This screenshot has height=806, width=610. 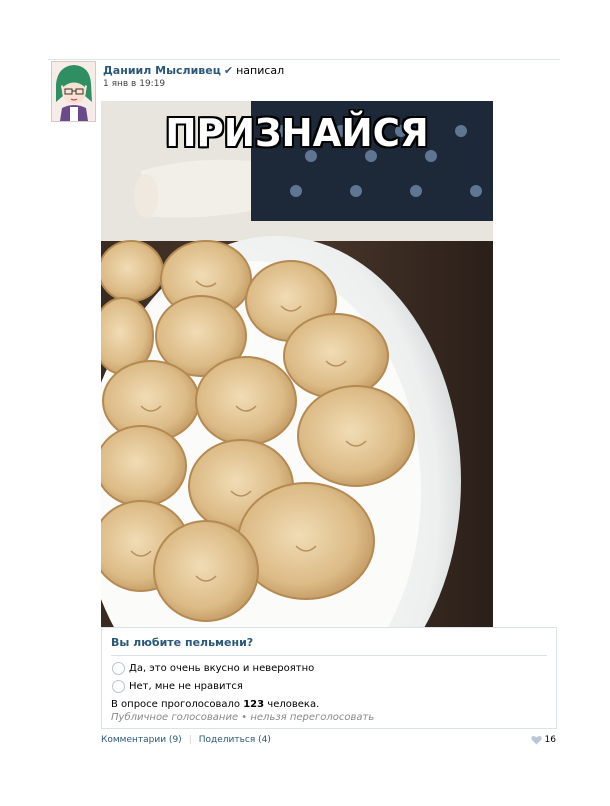 What do you see at coordinates (304, 59) in the screenshot?
I see `post-top-divider` at bounding box center [304, 59].